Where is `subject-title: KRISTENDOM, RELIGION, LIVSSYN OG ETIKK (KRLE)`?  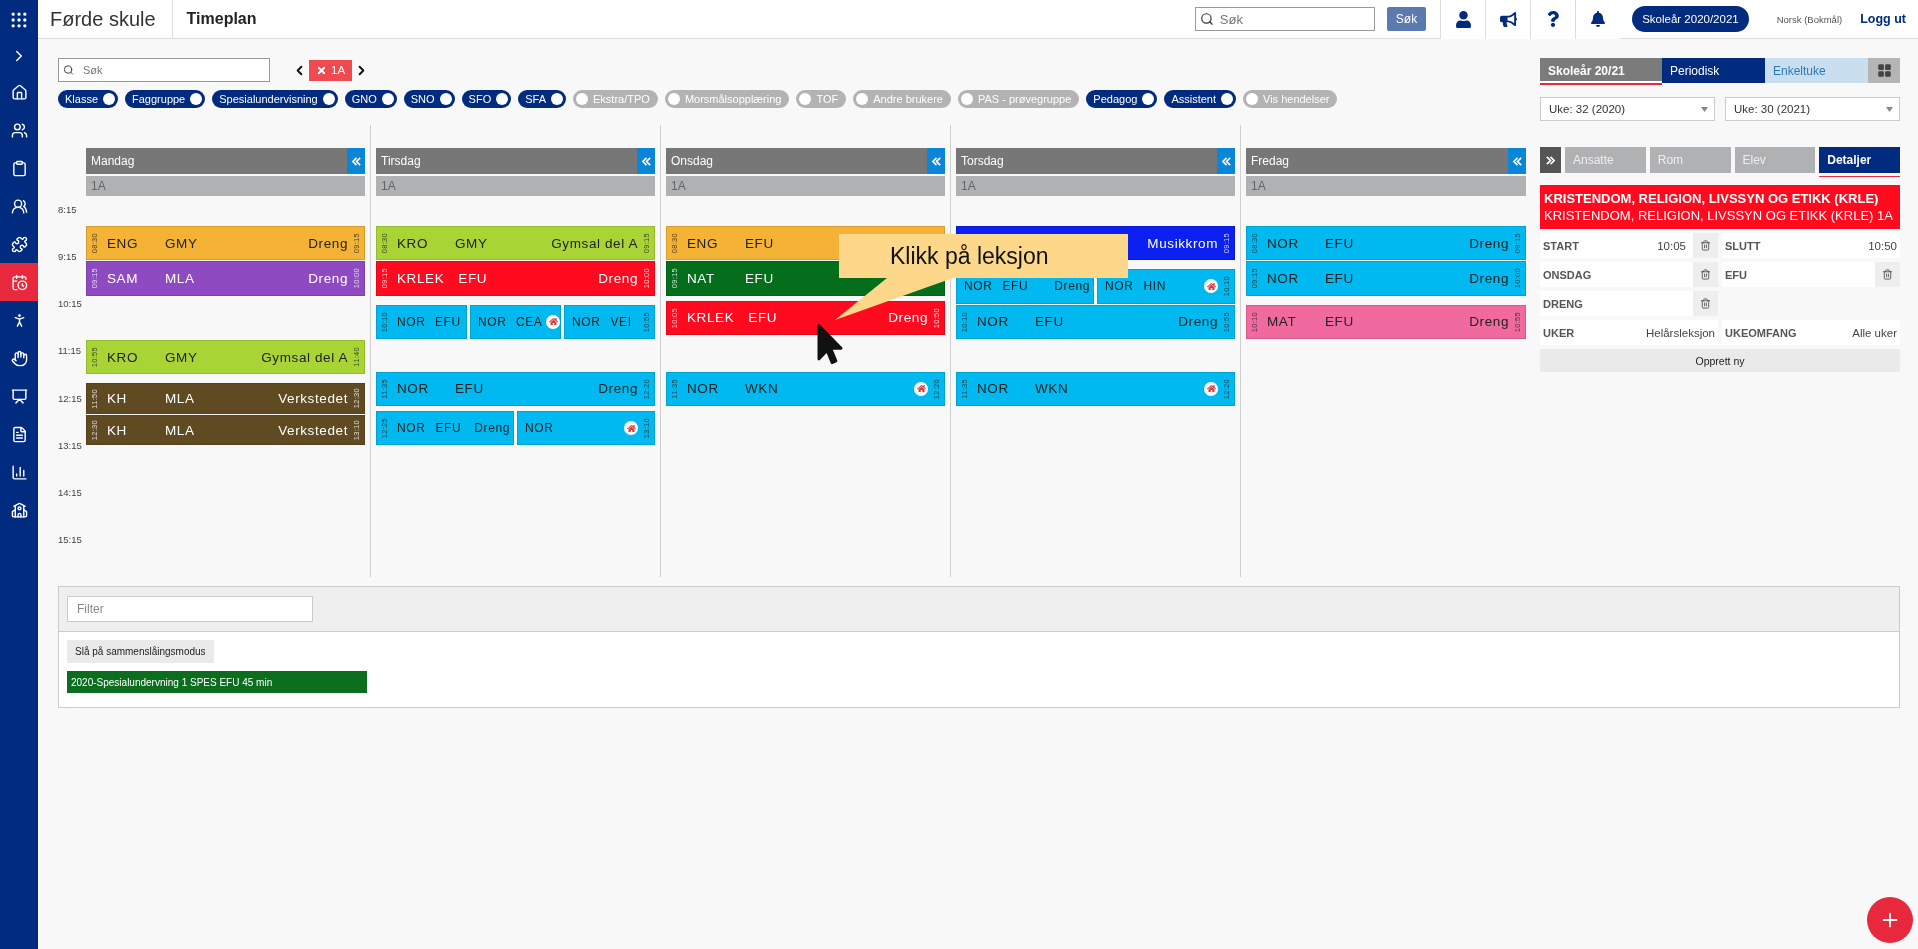 subject-title: KRISTENDOM, RELIGION, LIVSSYN OG ETIKK (KRLE) is located at coordinates (1712, 198).